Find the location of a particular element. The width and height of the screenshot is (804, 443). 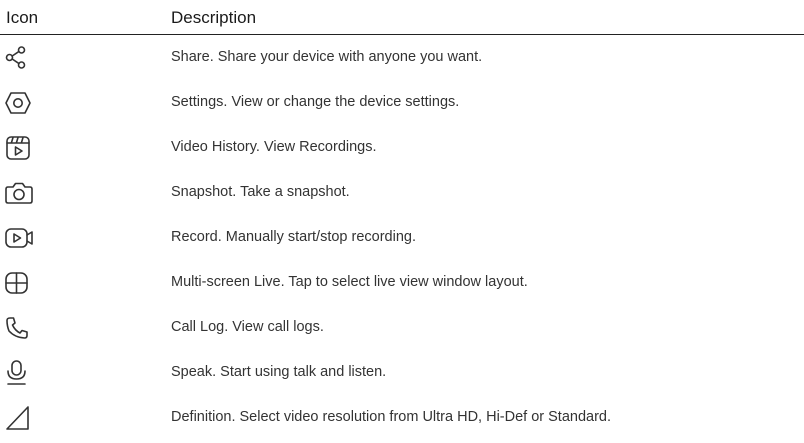

video-history-icon is located at coordinates (20, 148).